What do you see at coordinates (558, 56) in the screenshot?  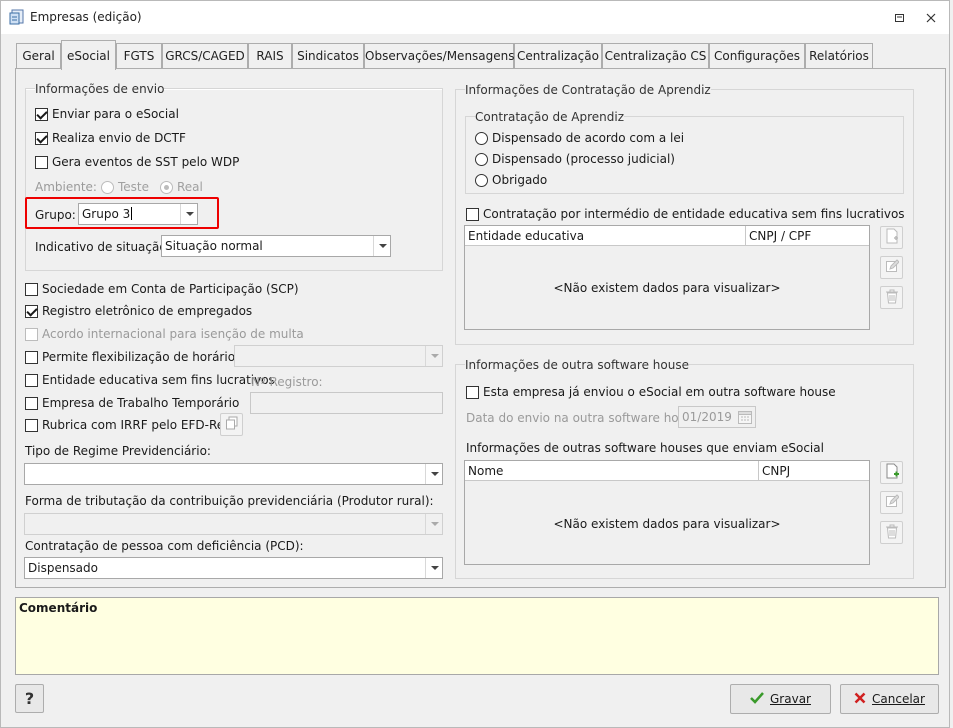 I see `tab-centralizacao: Centralização` at bounding box center [558, 56].